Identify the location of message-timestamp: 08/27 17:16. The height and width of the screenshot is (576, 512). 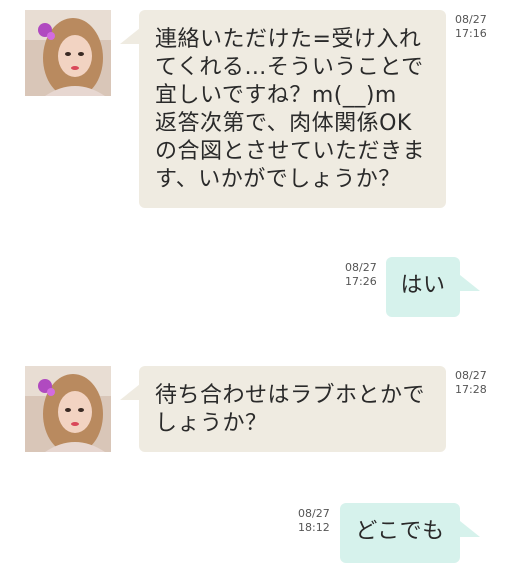
(471, 27).